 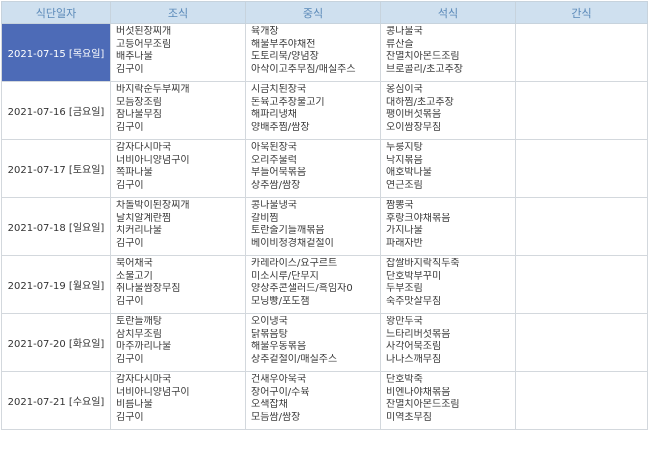 I want to click on menu-item: 상추겉절이/매실주스, so click(x=294, y=359).